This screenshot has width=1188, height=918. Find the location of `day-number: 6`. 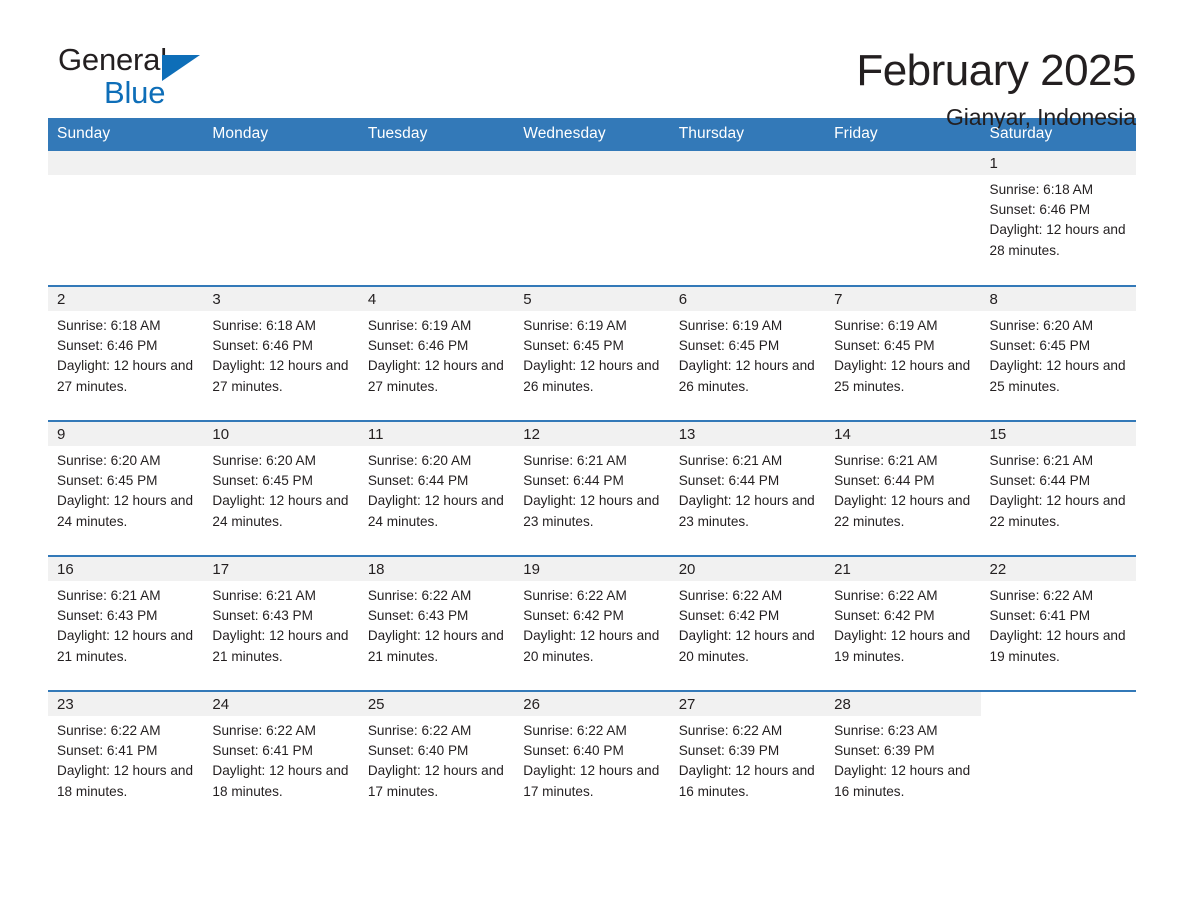

day-number: 6 is located at coordinates (747, 299).